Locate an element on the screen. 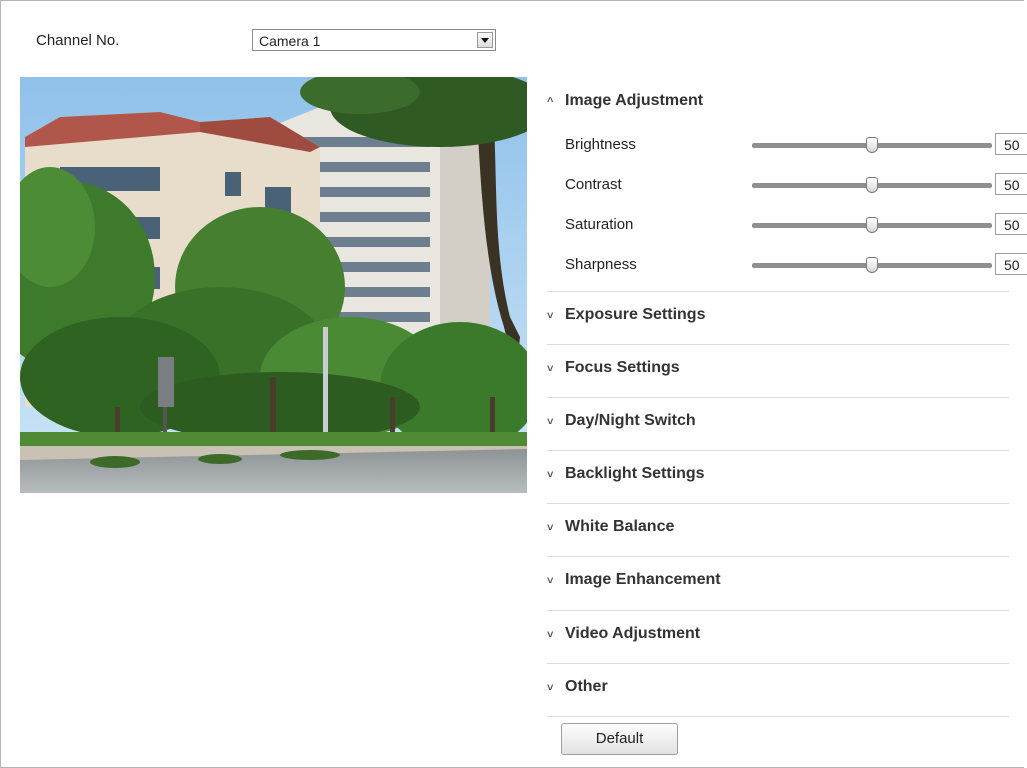  section-title: Video Adjustment is located at coordinates (633, 633).